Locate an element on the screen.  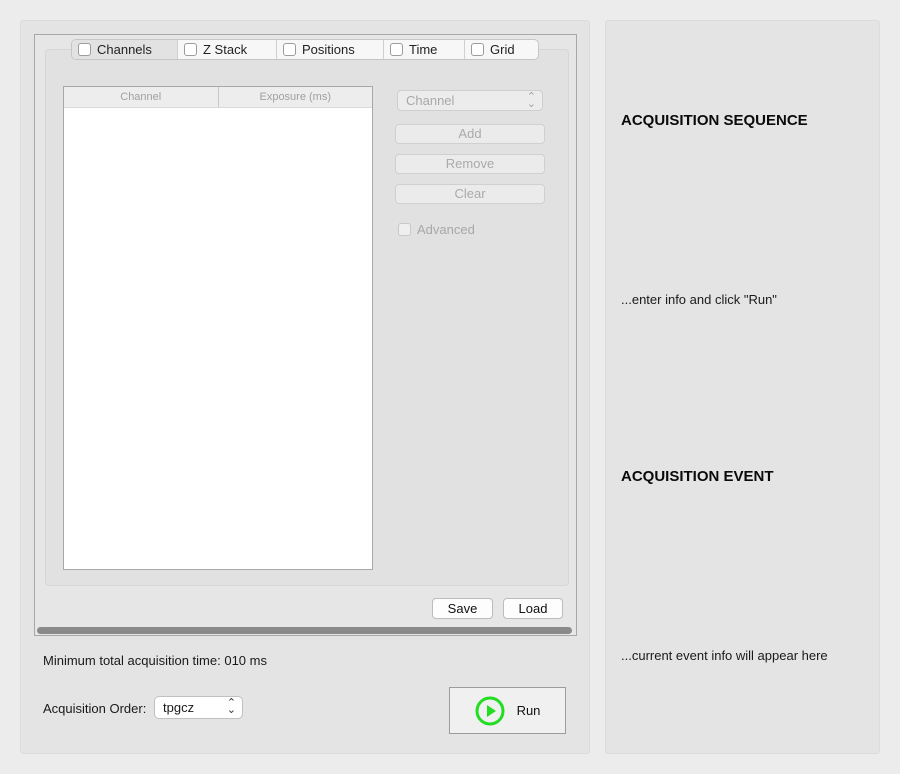
tab-label: Channels is located at coordinates (124, 49).